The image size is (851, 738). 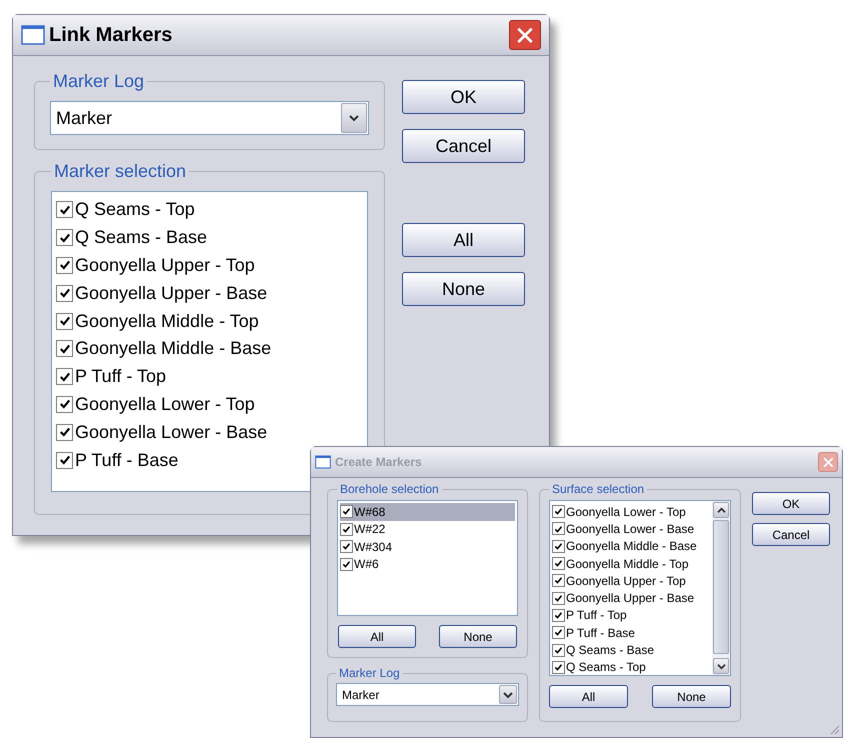 I want to click on list-item: W#68, so click(x=427, y=511).